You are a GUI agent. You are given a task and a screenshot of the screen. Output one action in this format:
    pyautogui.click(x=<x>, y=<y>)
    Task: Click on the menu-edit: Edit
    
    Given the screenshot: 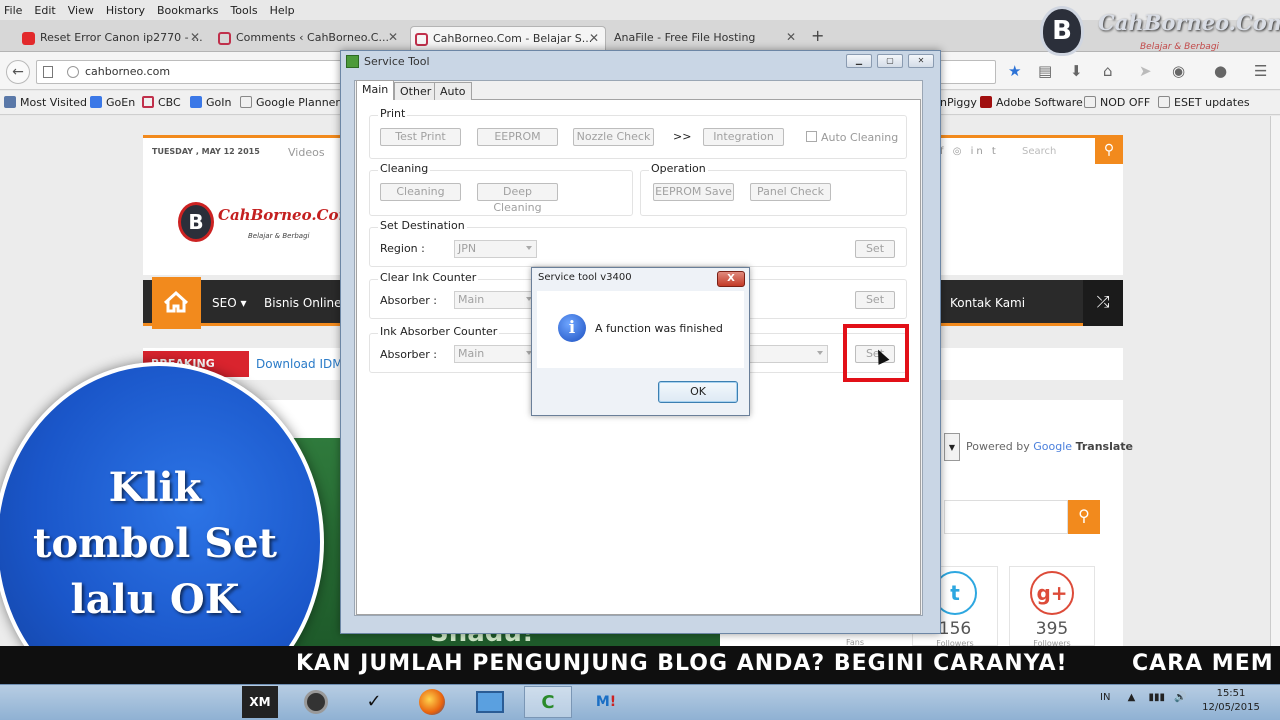 What is the action you would take?
    pyautogui.click(x=44, y=10)
    